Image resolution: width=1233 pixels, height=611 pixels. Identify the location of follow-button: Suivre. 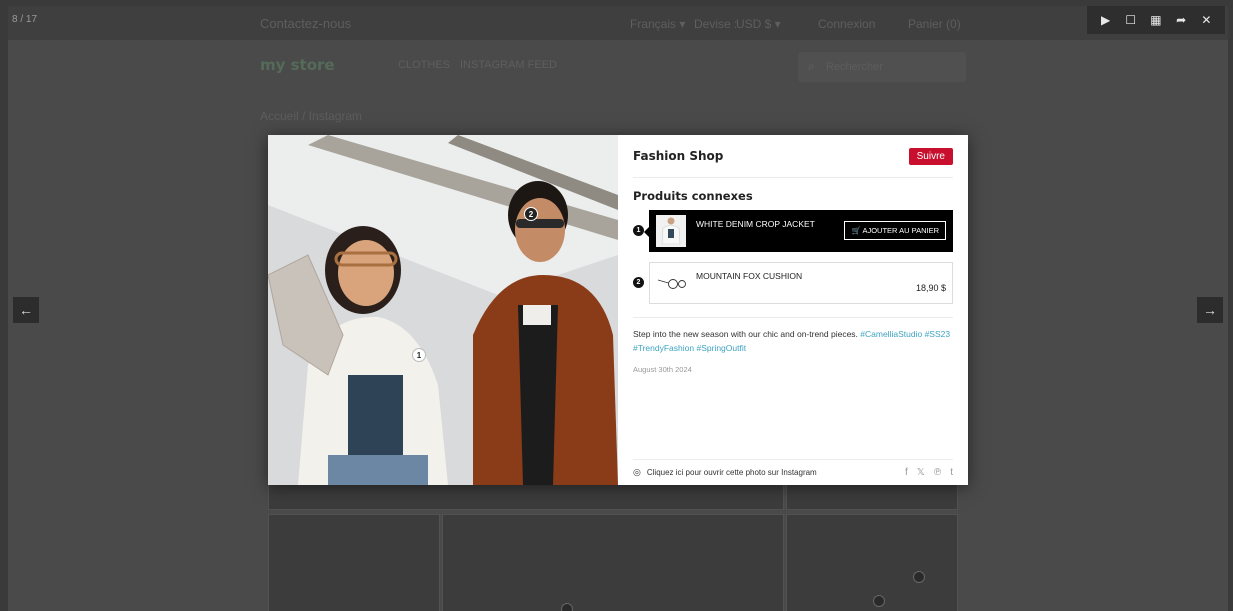
(930, 156).